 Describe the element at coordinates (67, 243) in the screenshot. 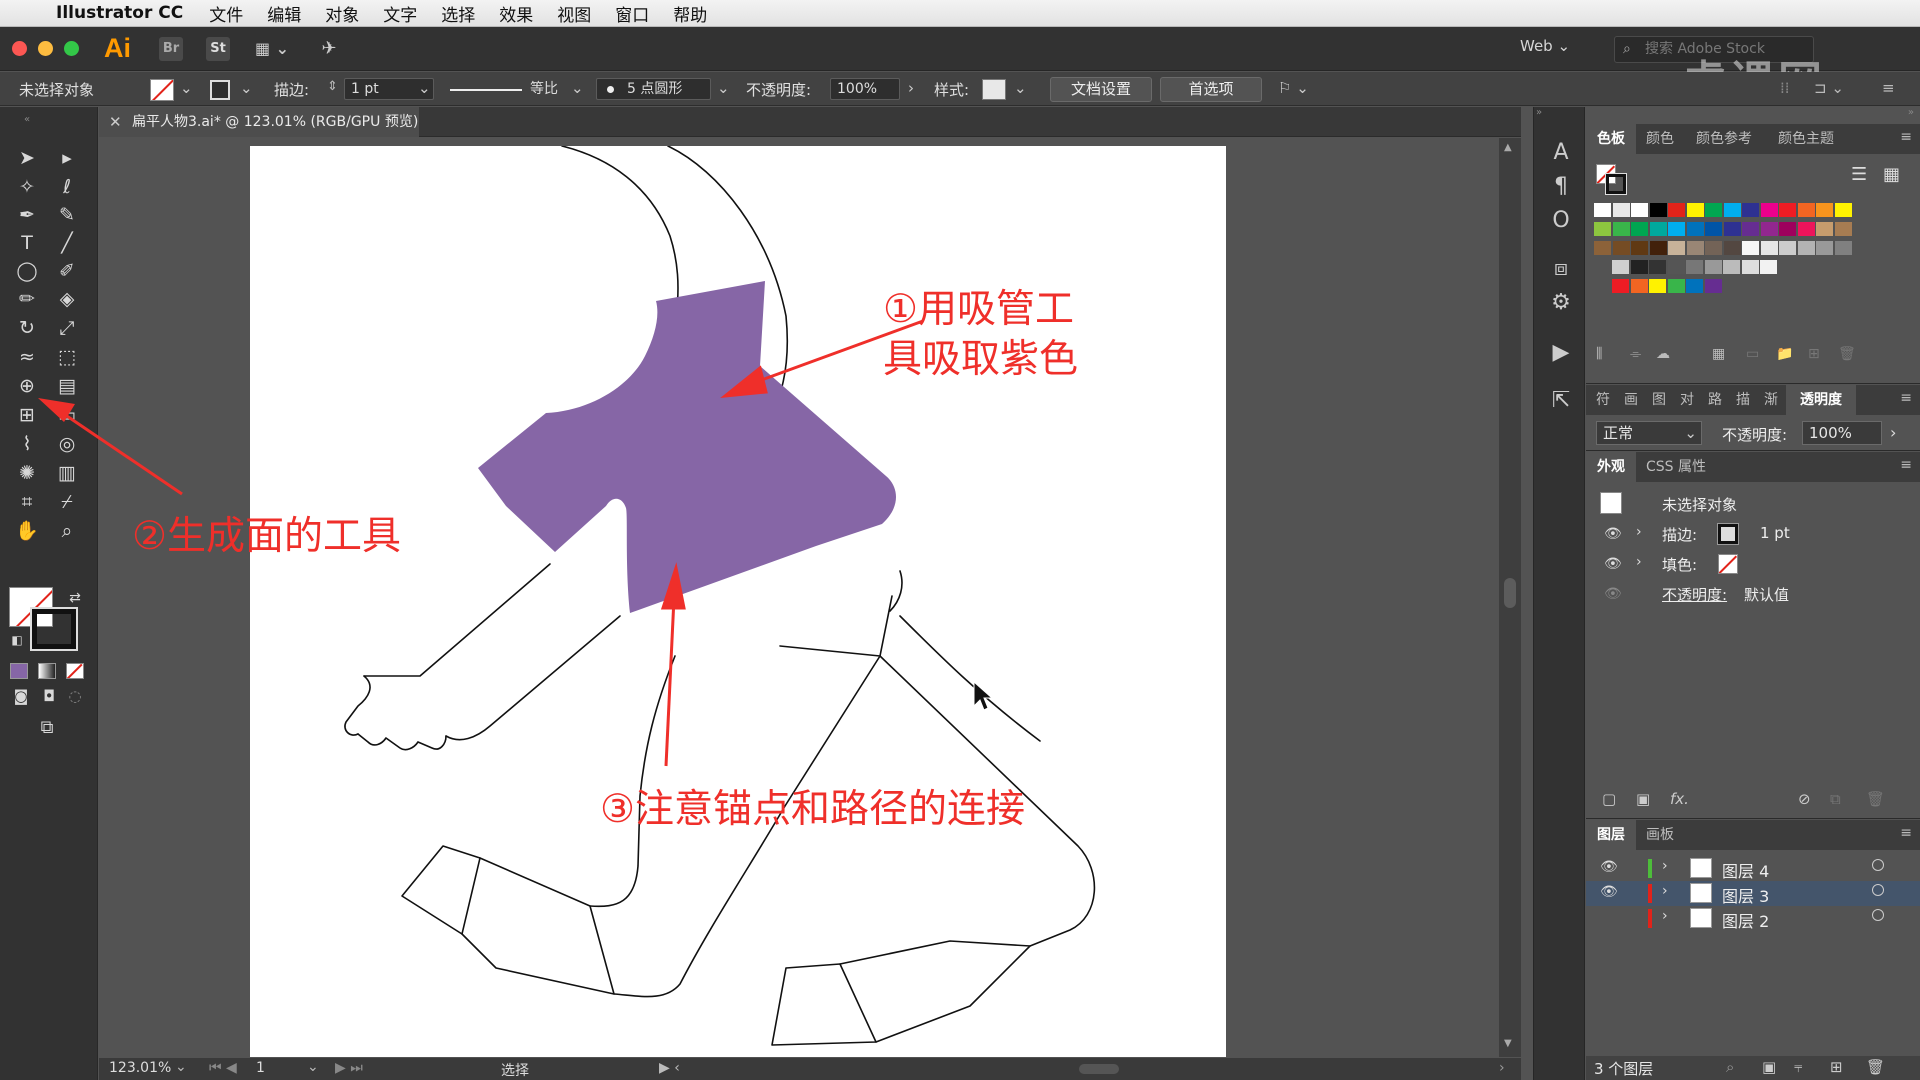

I see `line-tool-icon: ╱` at that location.